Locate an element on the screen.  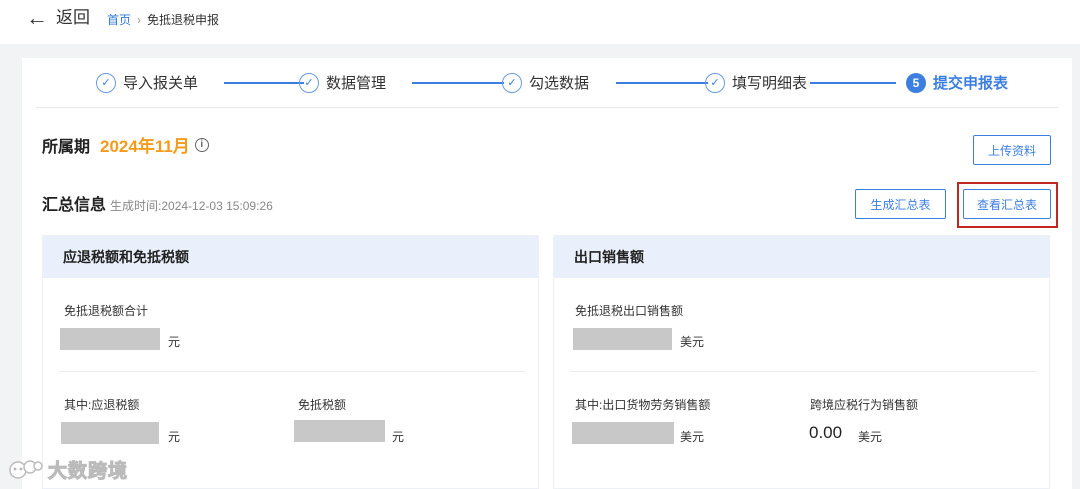
period-row: 所属期 2024年11月 i is located at coordinates (125, 144).